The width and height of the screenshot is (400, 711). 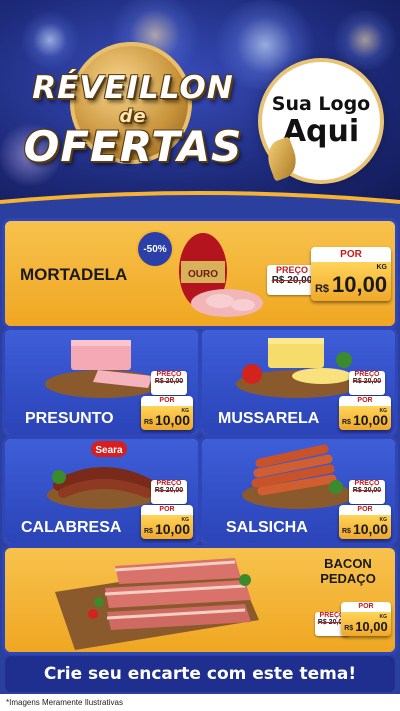 I want to click on product-name: BACON PEDAÇO, so click(x=348, y=571).